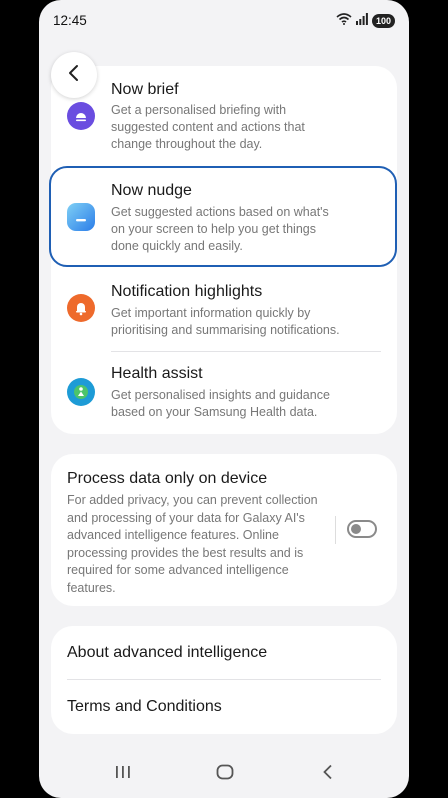  I want to click on recent-apps-icon, so click(123, 774).